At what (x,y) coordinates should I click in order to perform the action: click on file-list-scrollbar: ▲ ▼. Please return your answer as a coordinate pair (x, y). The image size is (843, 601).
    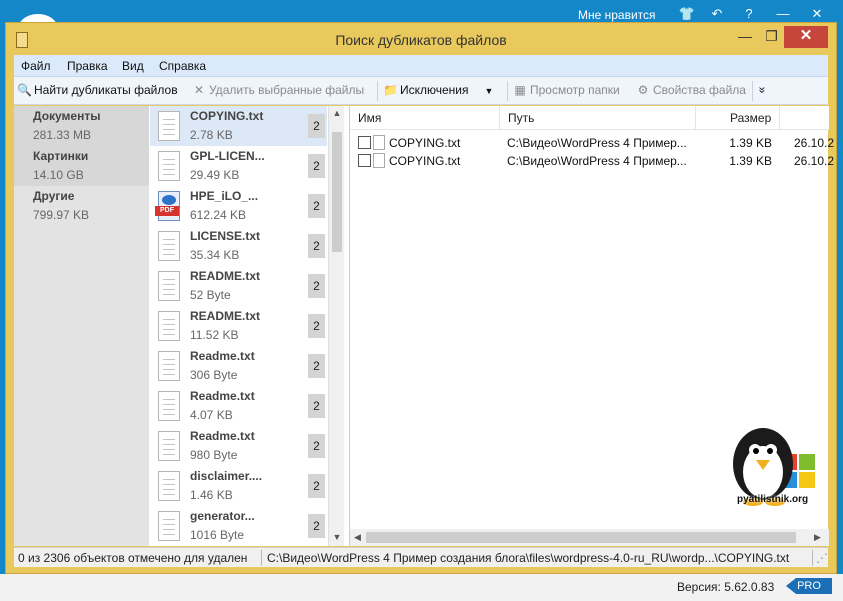
    Looking at the image, I should click on (336, 326).